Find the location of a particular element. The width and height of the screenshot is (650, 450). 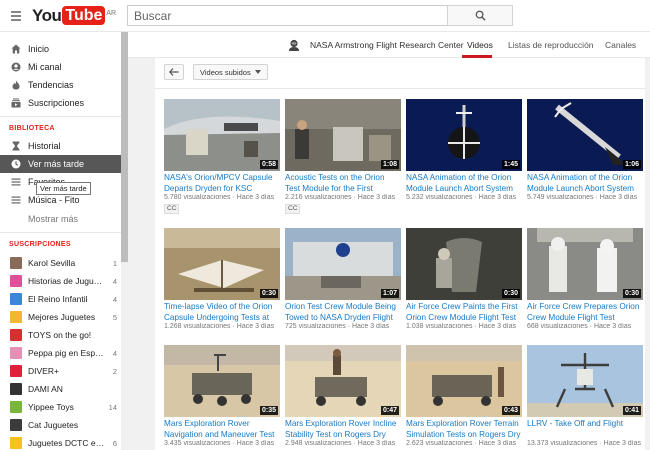

search-button is located at coordinates (480, 15).